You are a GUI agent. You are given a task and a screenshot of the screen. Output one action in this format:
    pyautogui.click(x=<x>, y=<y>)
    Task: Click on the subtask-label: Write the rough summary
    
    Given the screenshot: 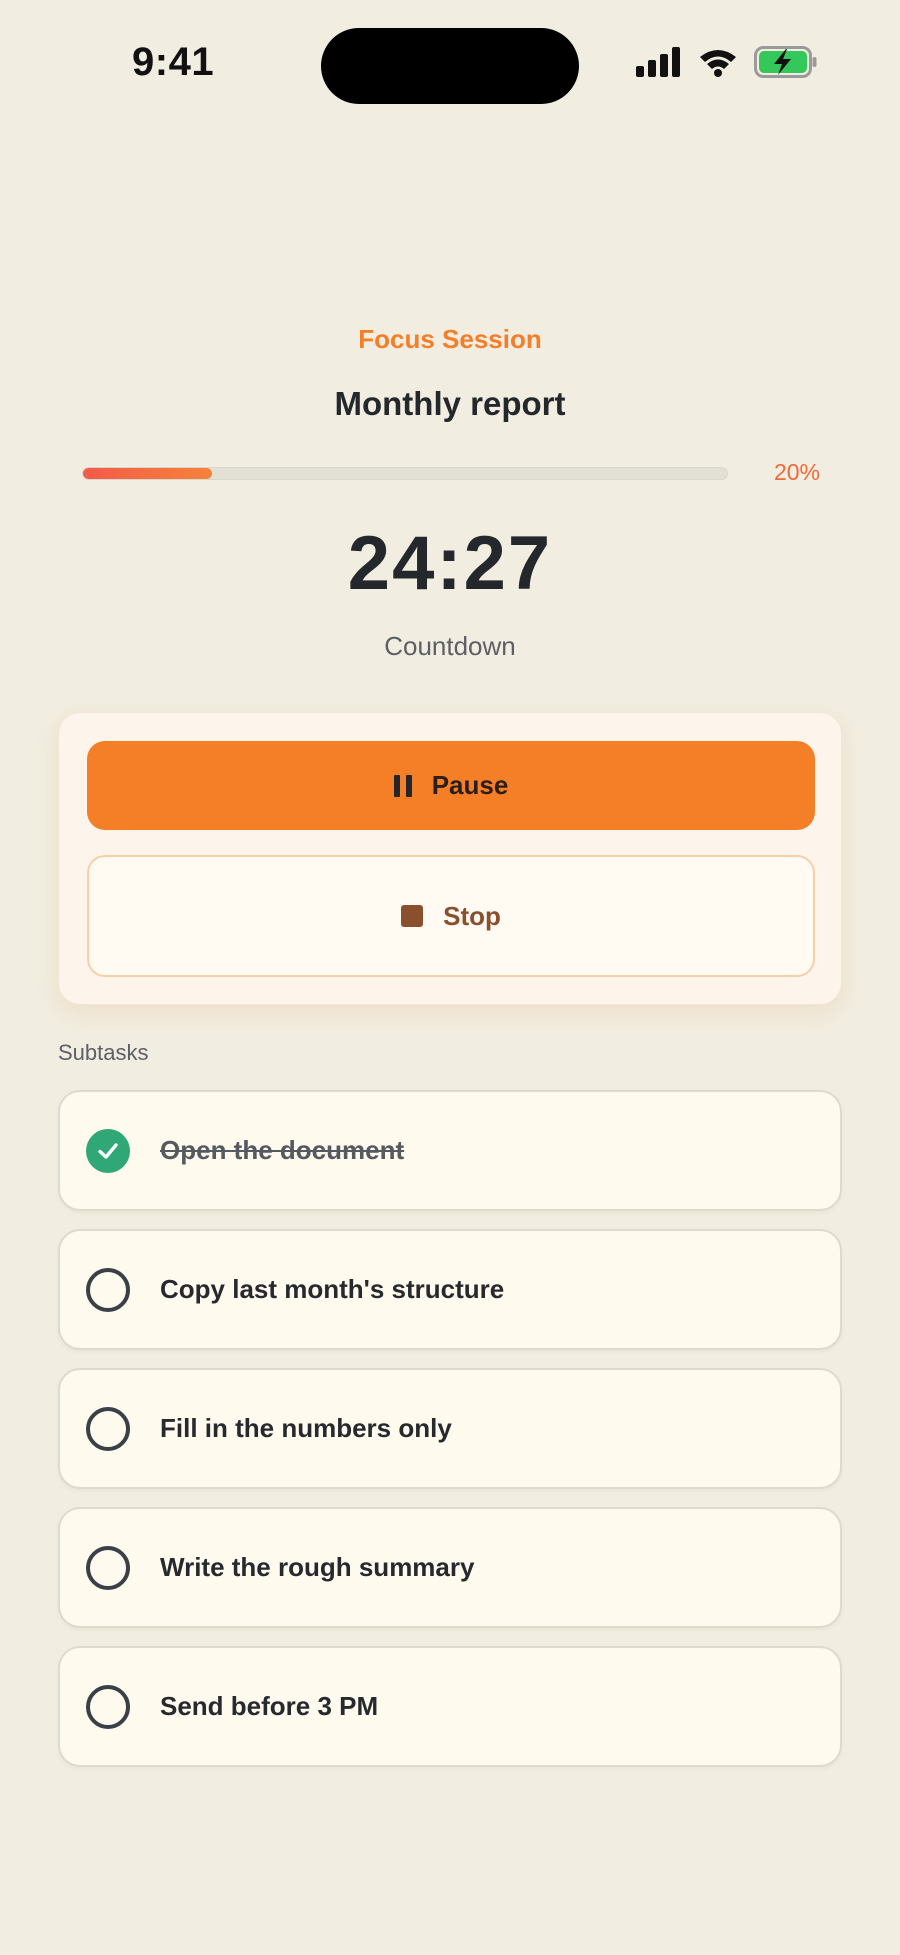 What is the action you would take?
    pyautogui.click(x=317, y=1567)
    